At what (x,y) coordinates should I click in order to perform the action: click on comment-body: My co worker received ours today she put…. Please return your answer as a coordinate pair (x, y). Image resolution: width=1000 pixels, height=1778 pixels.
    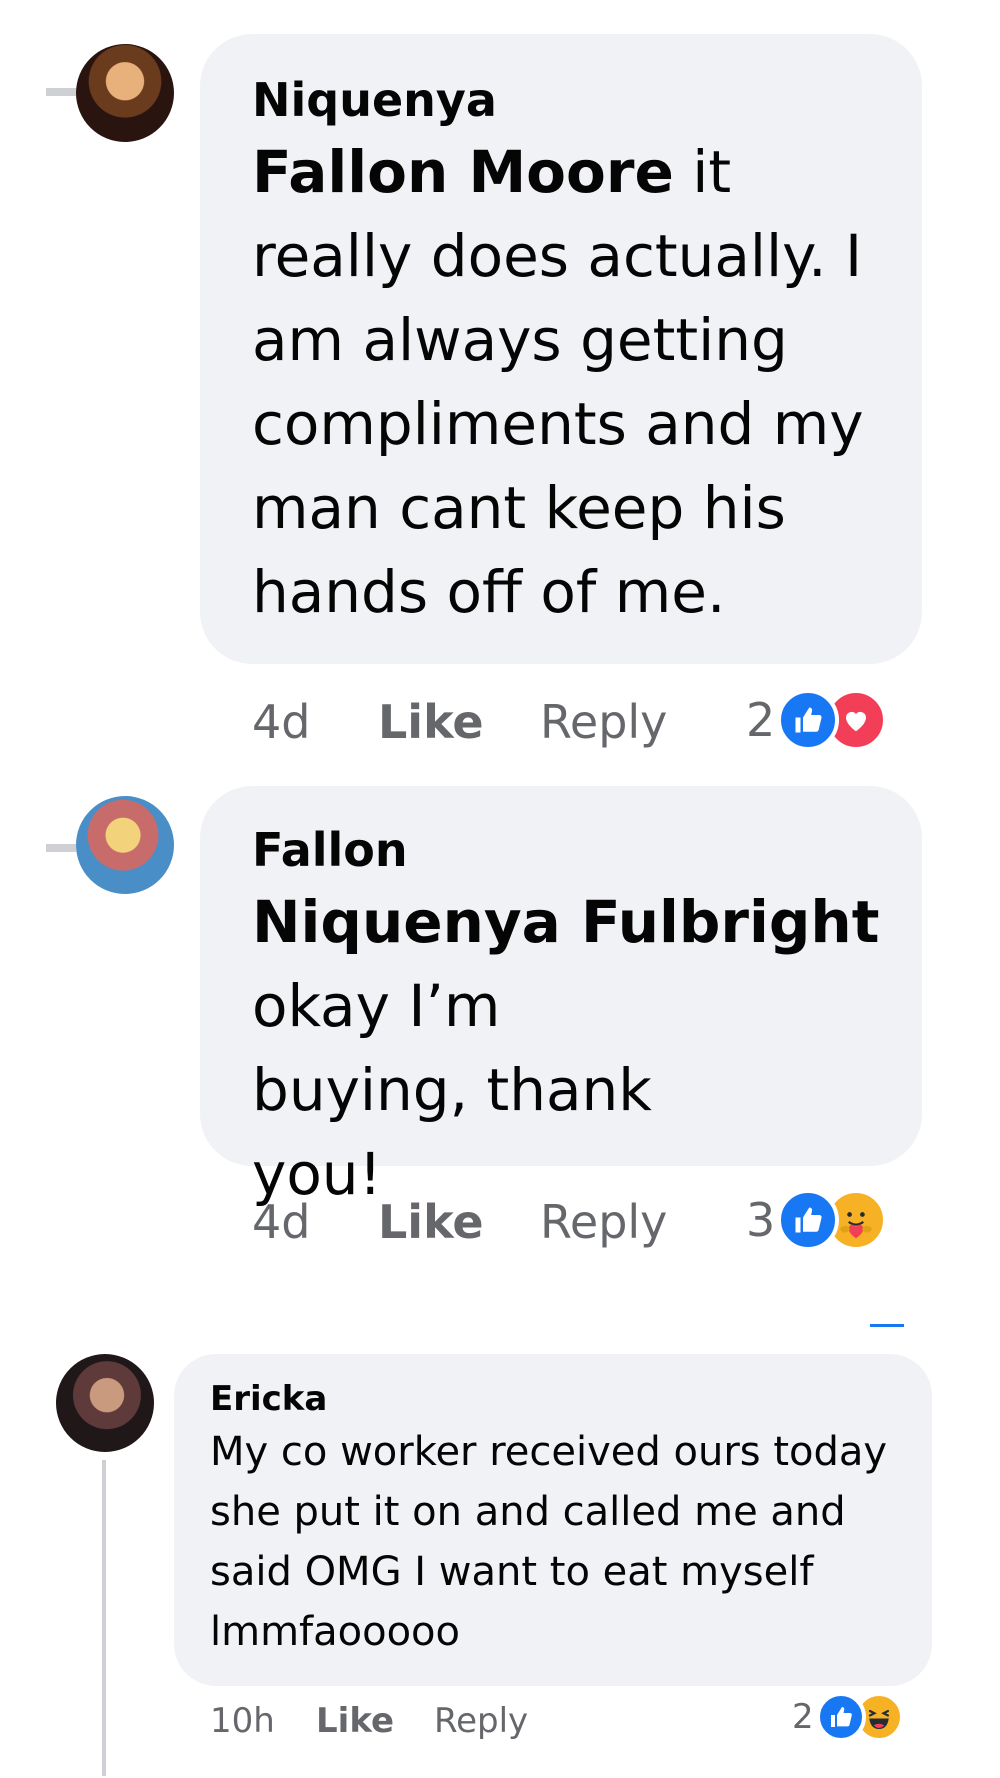
    Looking at the image, I should click on (549, 1542).